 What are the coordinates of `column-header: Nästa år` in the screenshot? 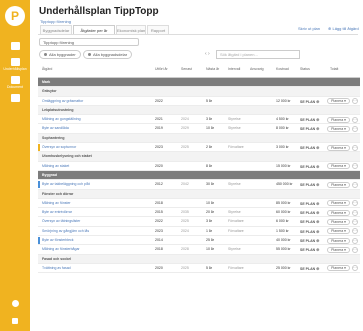 It's located at (212, 69).